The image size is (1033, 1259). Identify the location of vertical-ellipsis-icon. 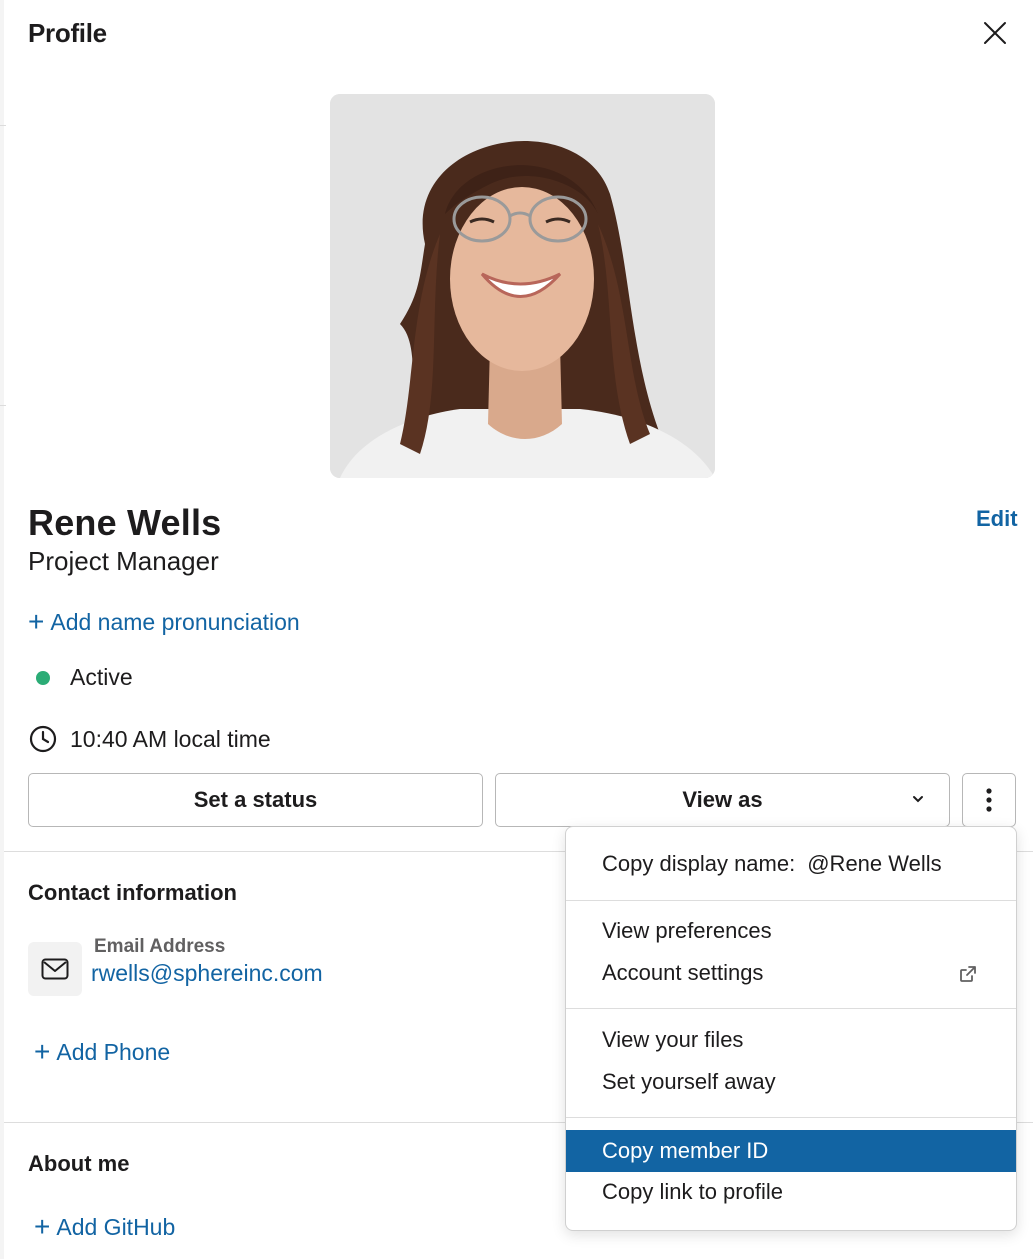
(989, 800).